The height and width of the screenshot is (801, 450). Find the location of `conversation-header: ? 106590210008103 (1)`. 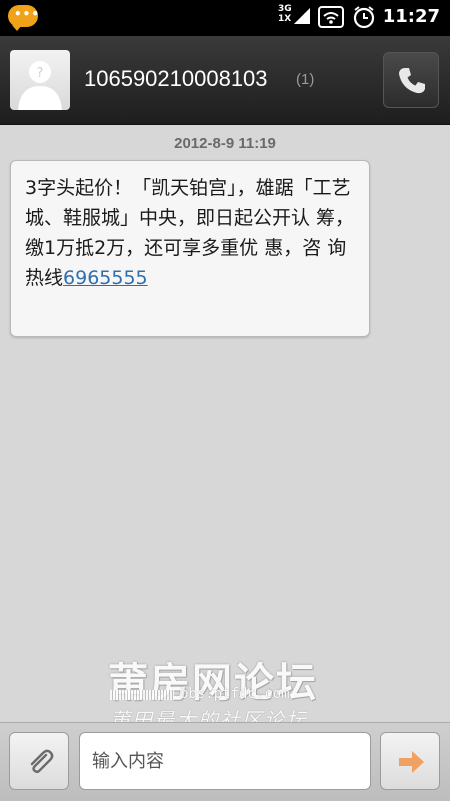

conversation-header: ? 106590210008103 (1) is located at coordinates (225, 80).